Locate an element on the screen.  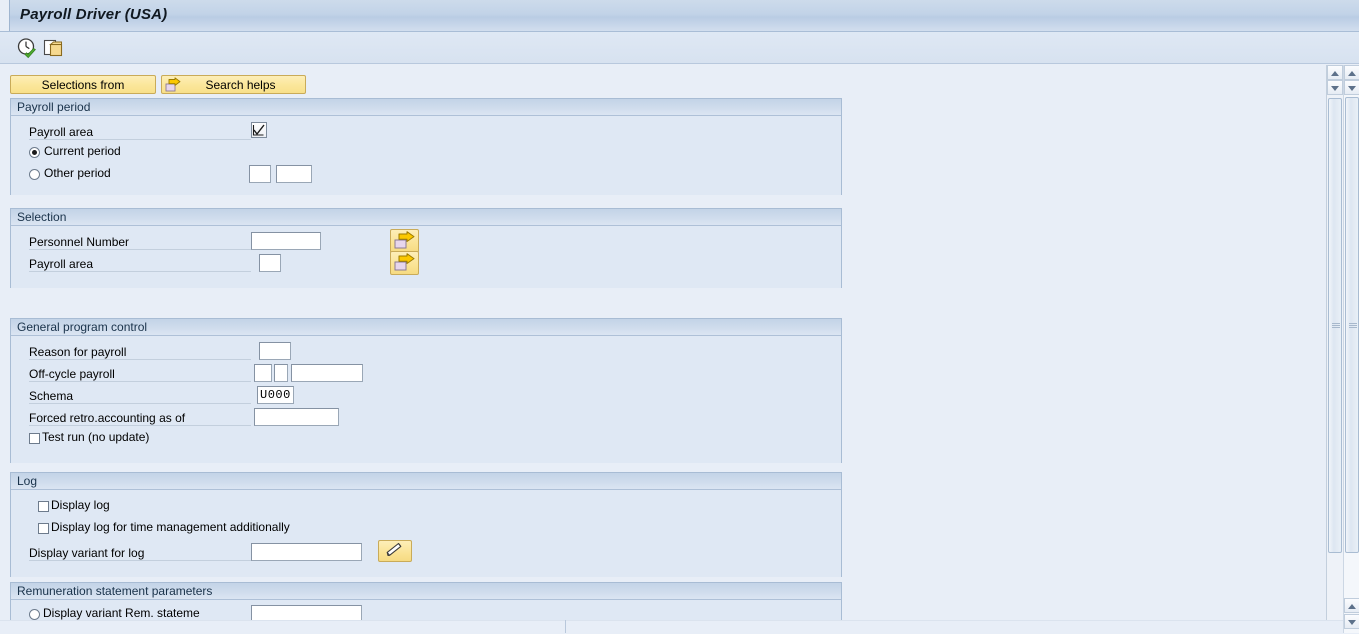
group-selection-header: Selection is located at coordinates (426, 217).